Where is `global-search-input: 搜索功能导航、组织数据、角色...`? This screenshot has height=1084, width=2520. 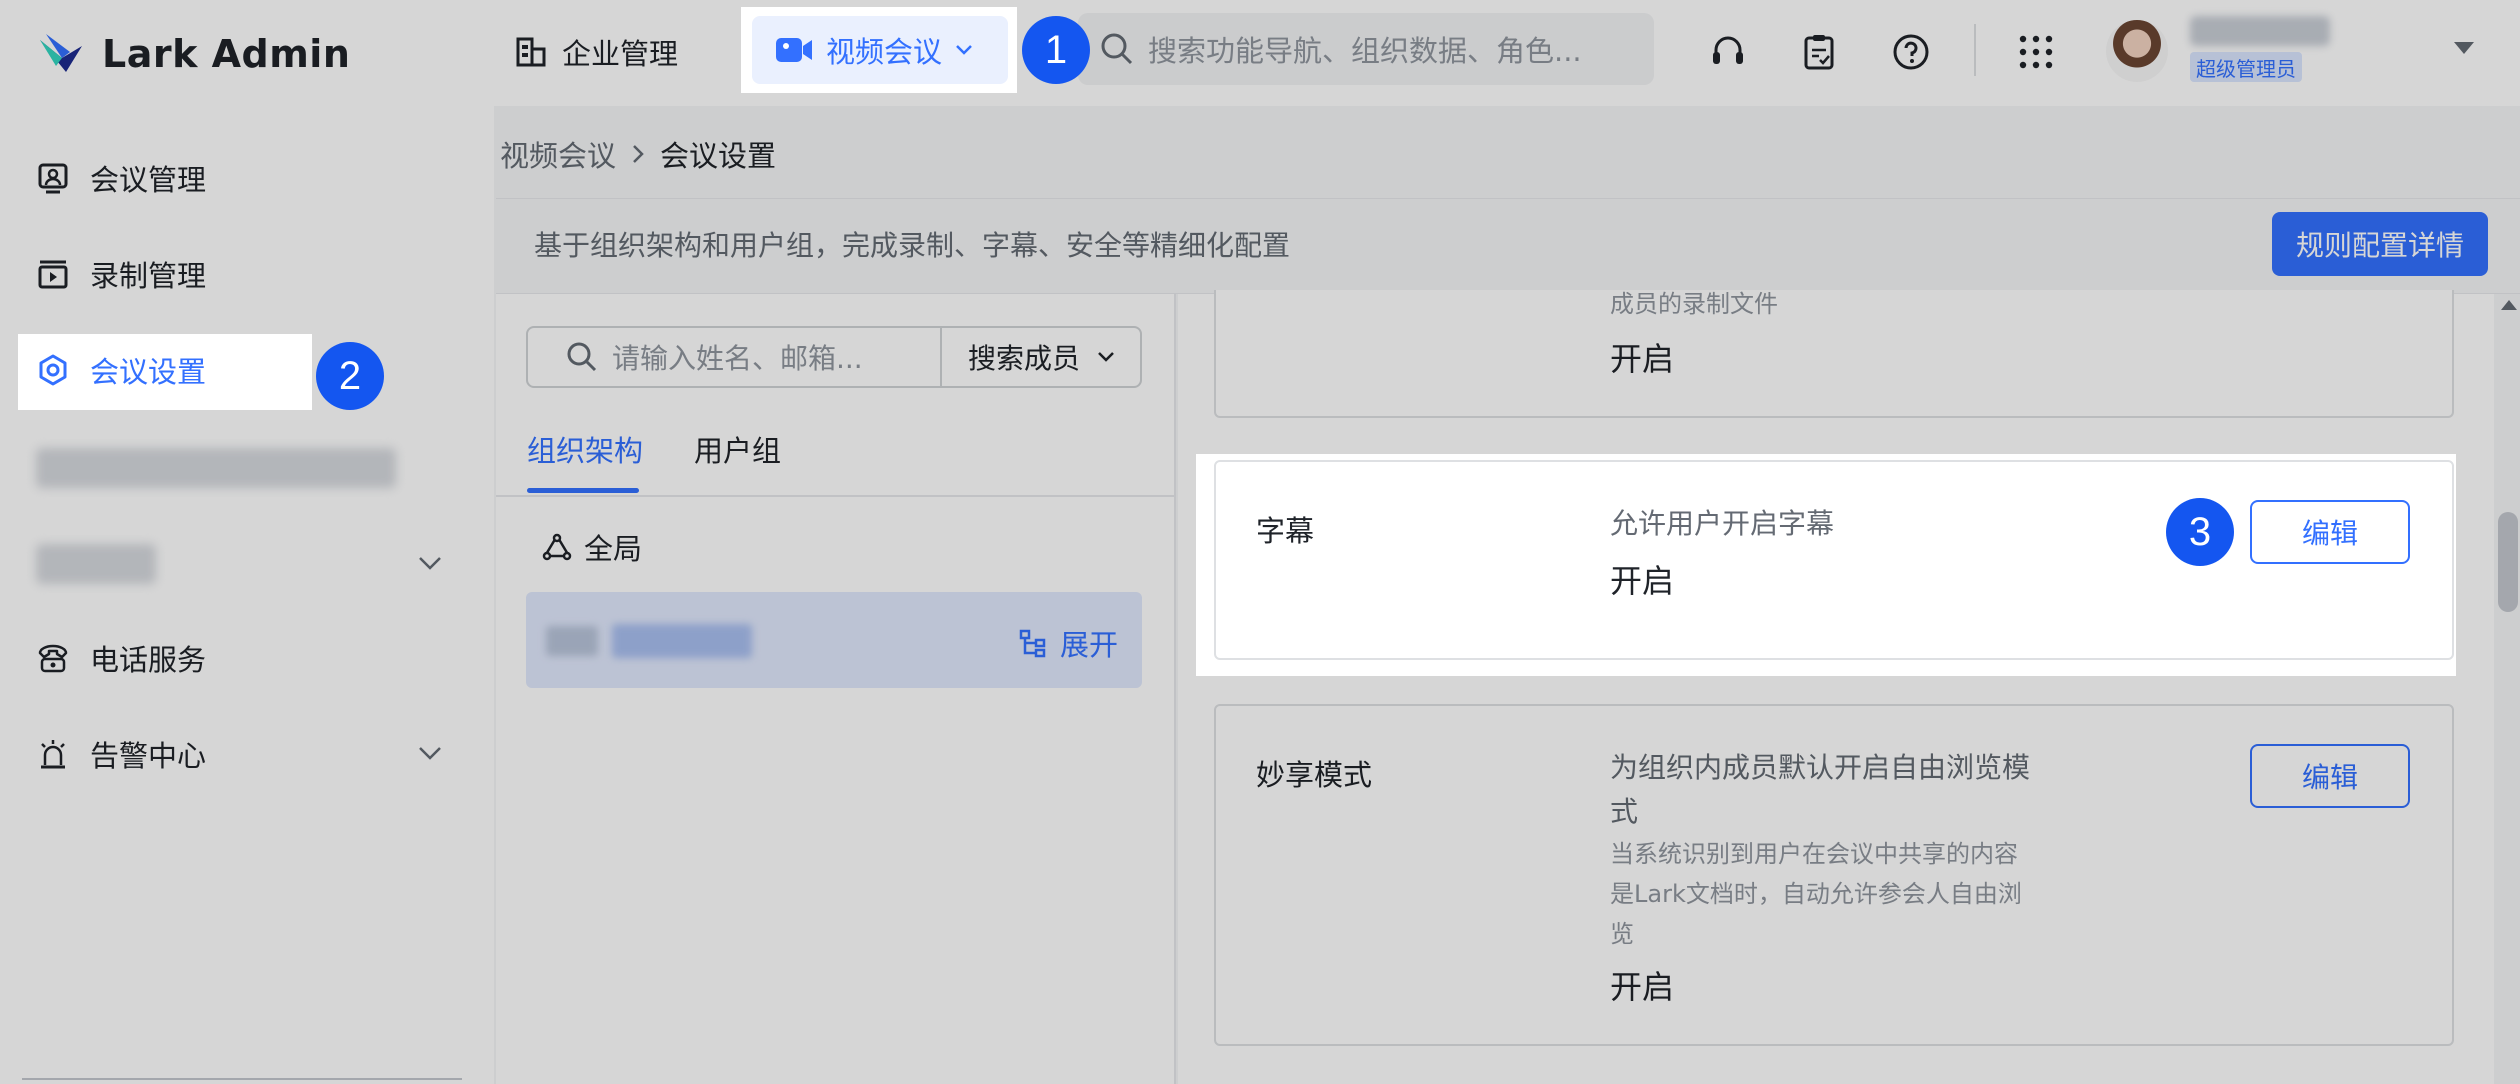
global-search-input: 搜索功能导航、组织数据、角色... is located at coordinates (1365, 49).